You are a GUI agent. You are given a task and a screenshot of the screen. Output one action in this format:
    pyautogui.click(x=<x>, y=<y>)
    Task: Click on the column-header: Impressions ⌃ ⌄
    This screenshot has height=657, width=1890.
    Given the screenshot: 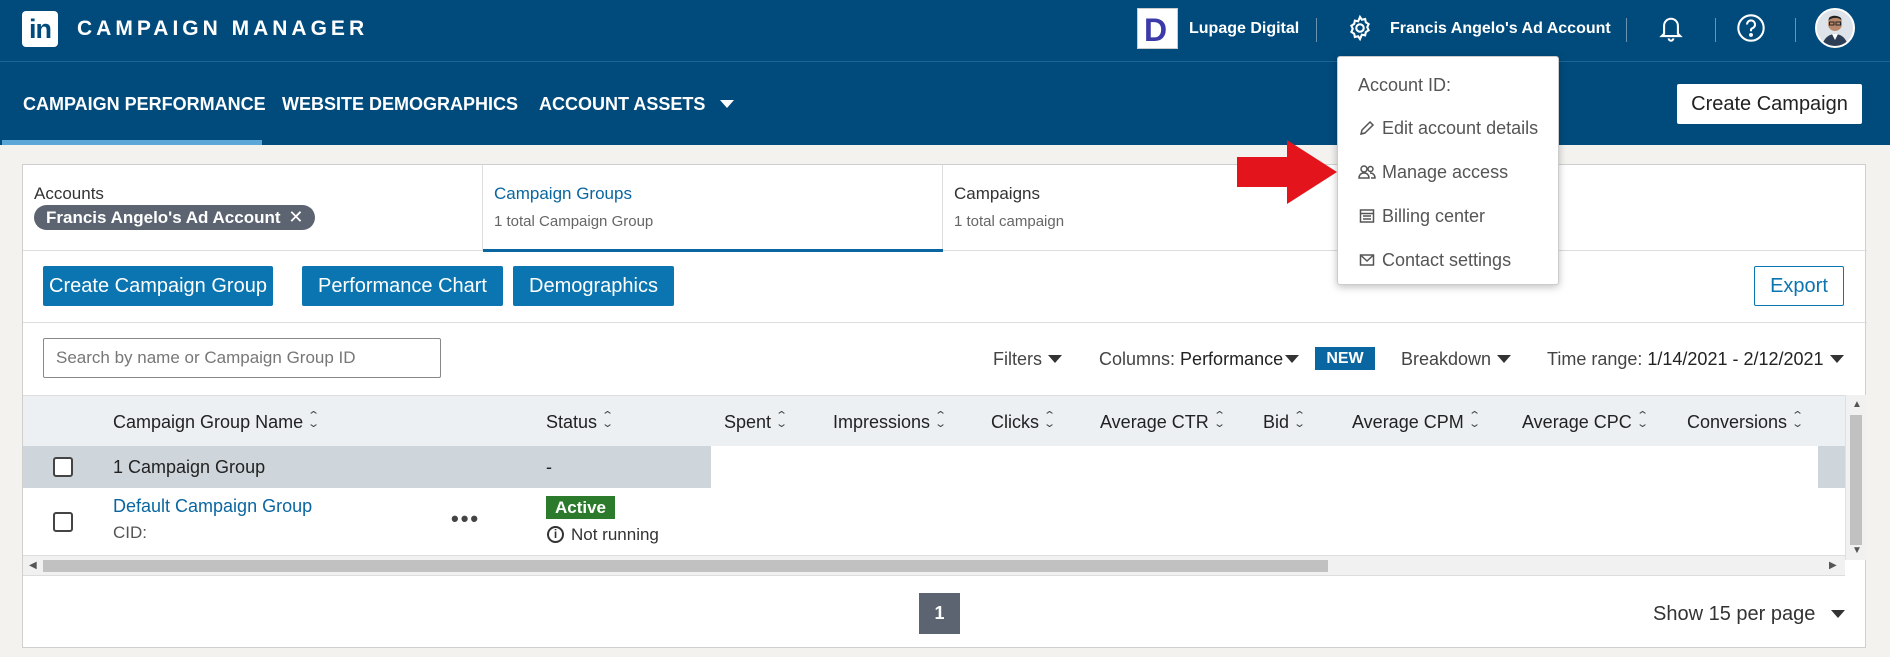 What is the action you would take?
    pyautogui.click(x=890, y=421)
    